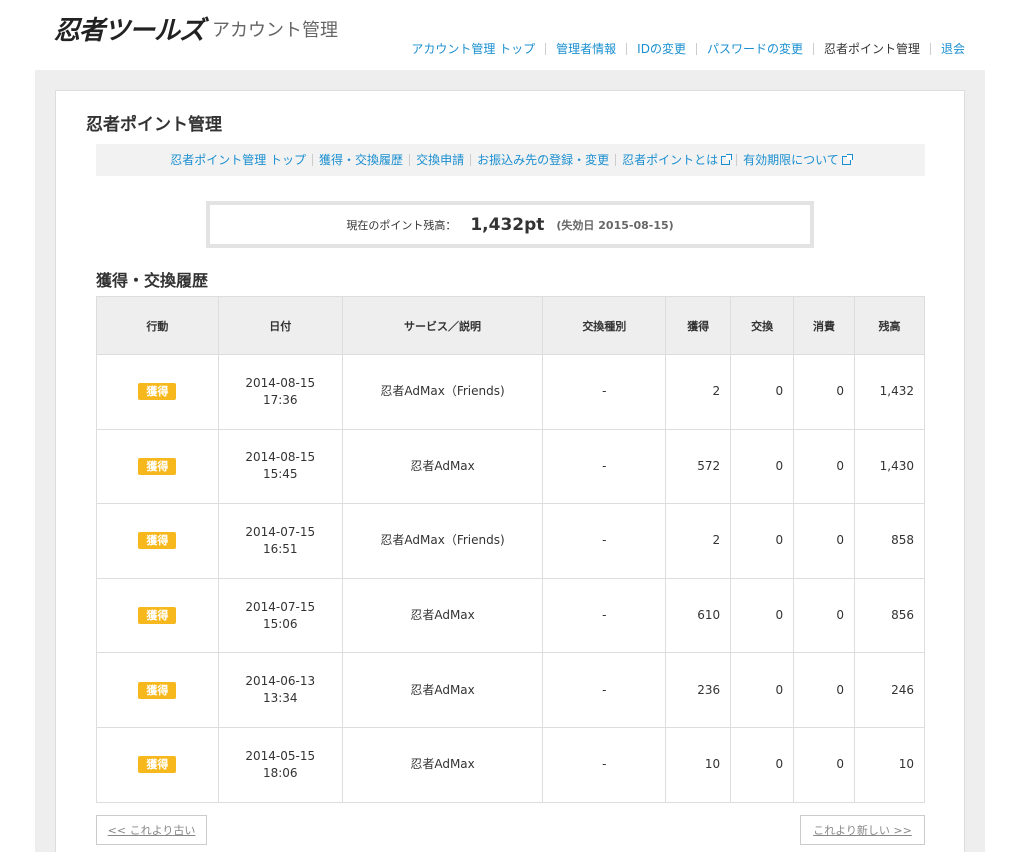  What do you see at coordinates (280, 399) in the screenshot?
I see `time-text: 17:36` at bounding box center [280, 399].